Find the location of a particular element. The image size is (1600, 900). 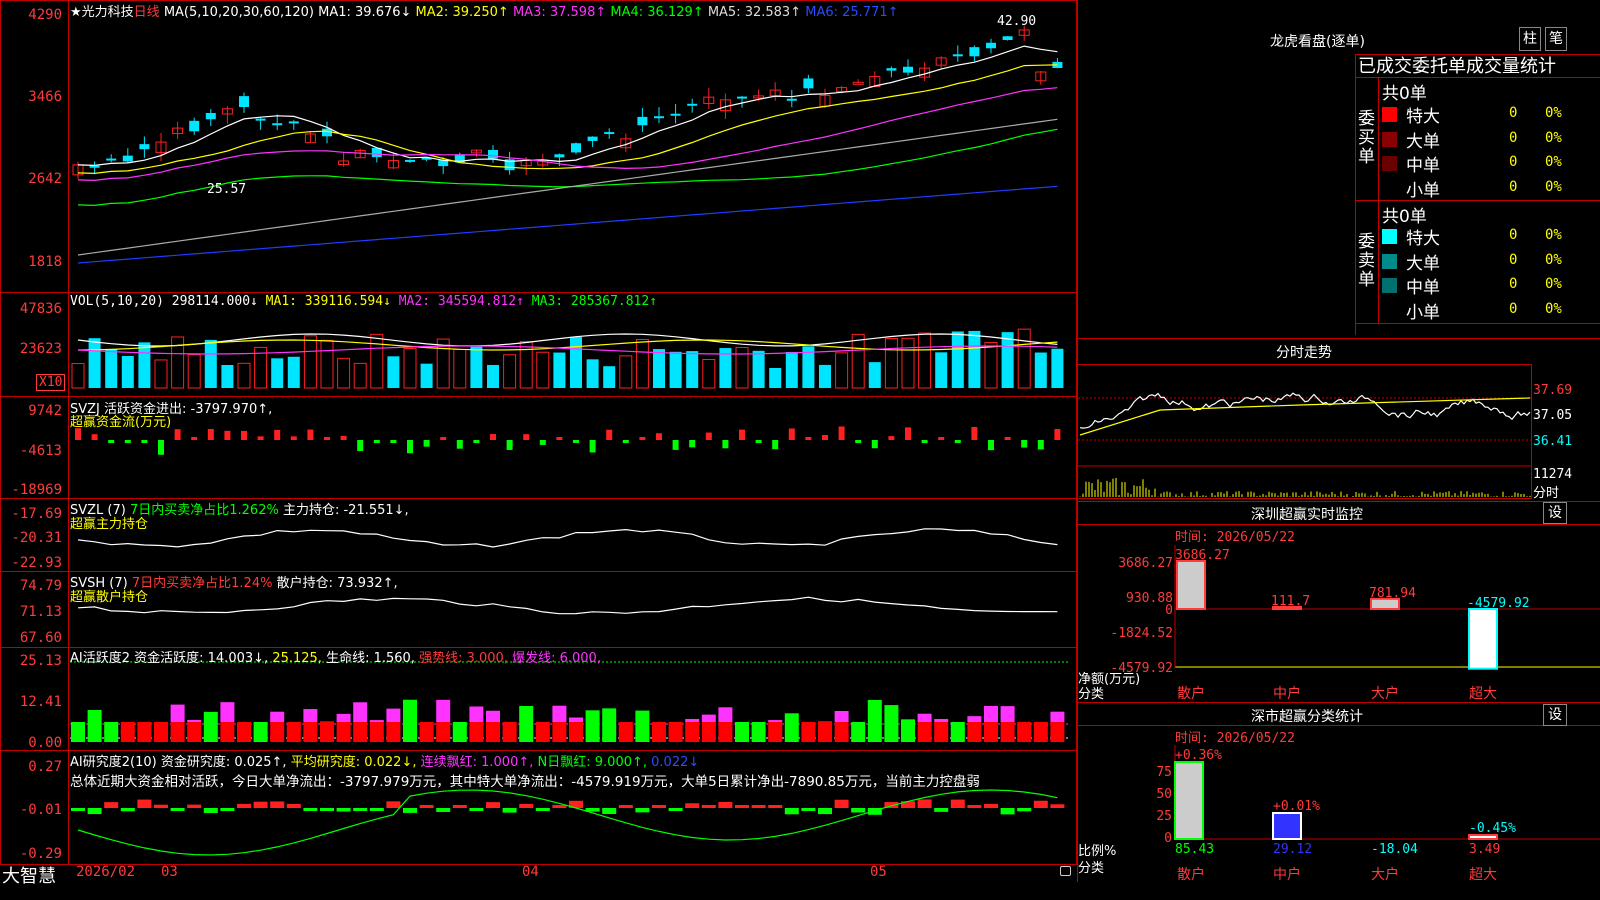

stat-settings-button: 设 is located at coordinates (1555, 715).